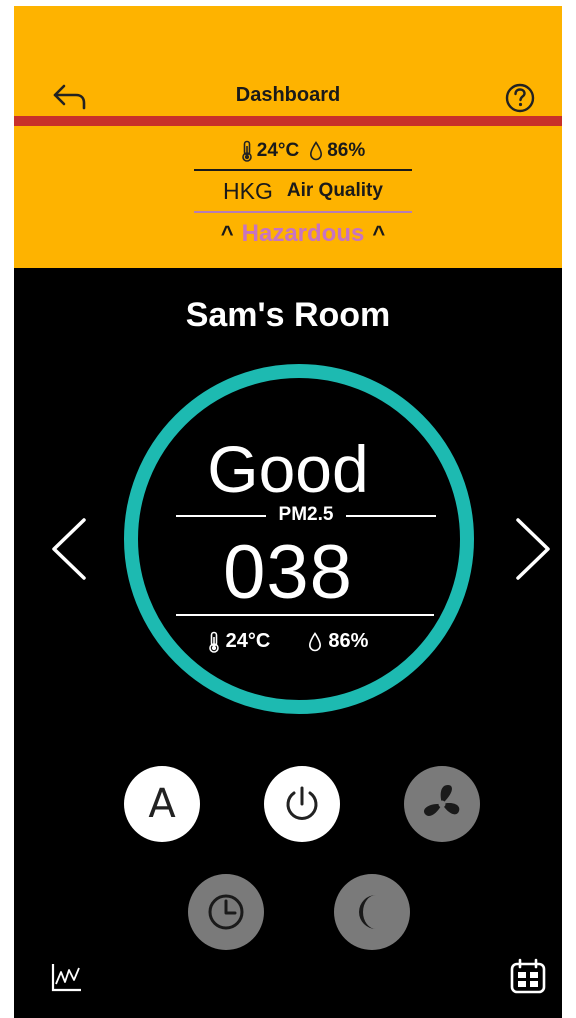  Describe the element at coordinates (278, 150) in the screenshot. I see `outdoor-temperature: 24°C` at that location.